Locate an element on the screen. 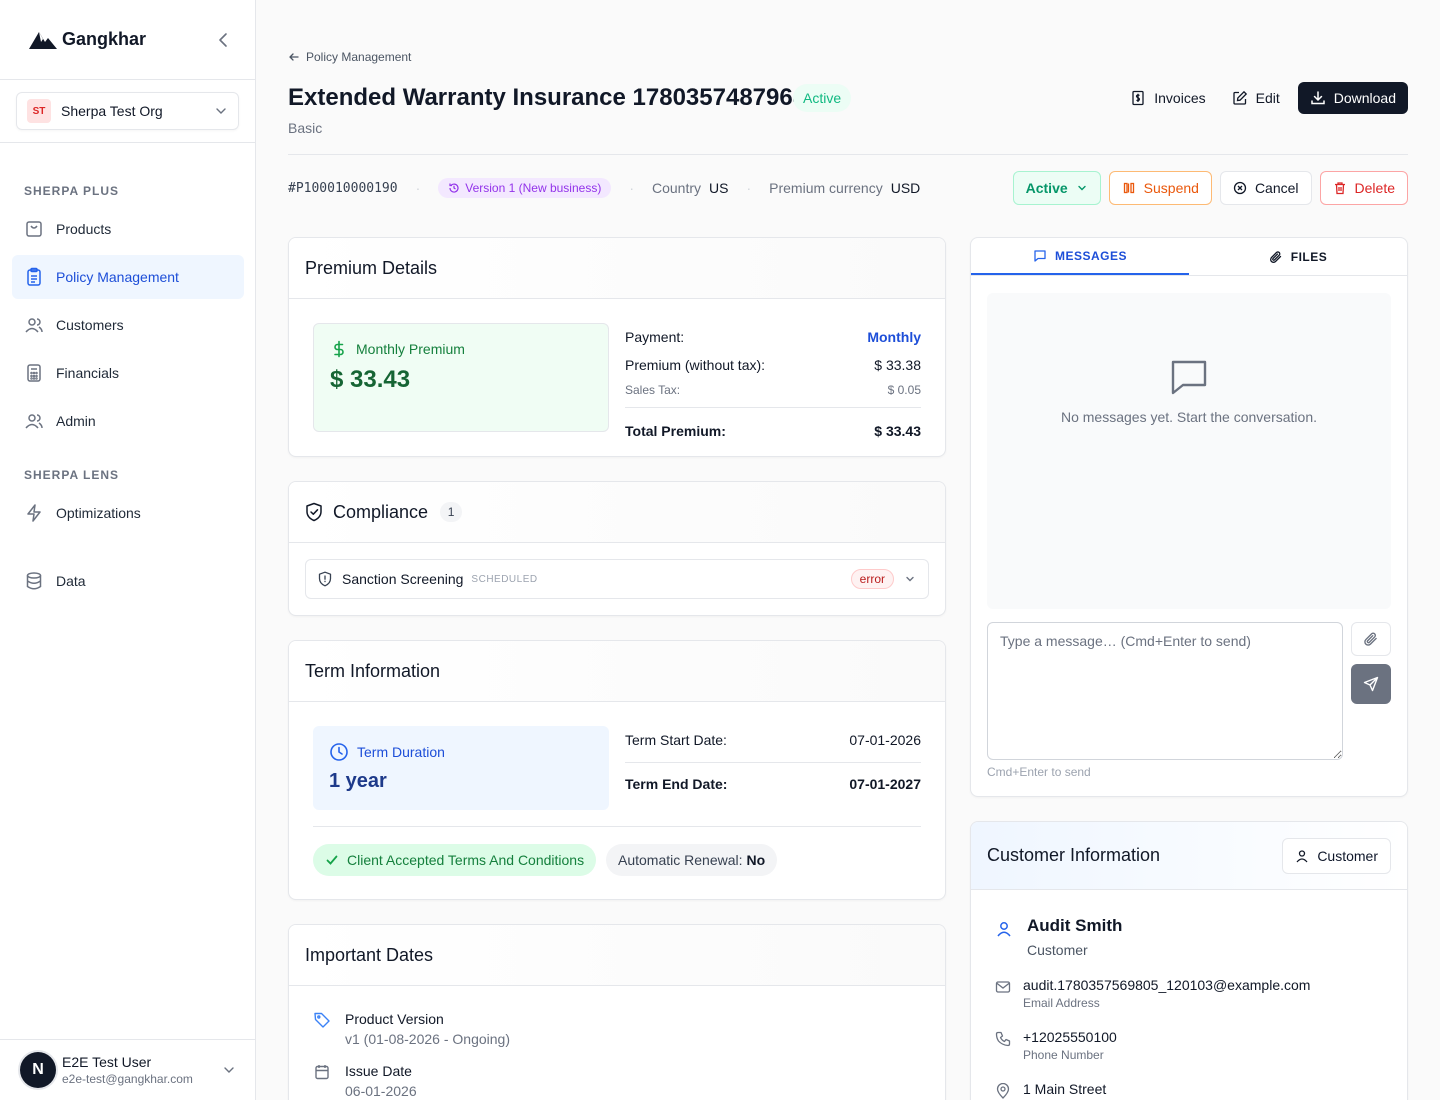 The image size is (1440, 1100). messages-empty-state: No messages yet. Start the conversation. is located at coordinates (1188, 417).